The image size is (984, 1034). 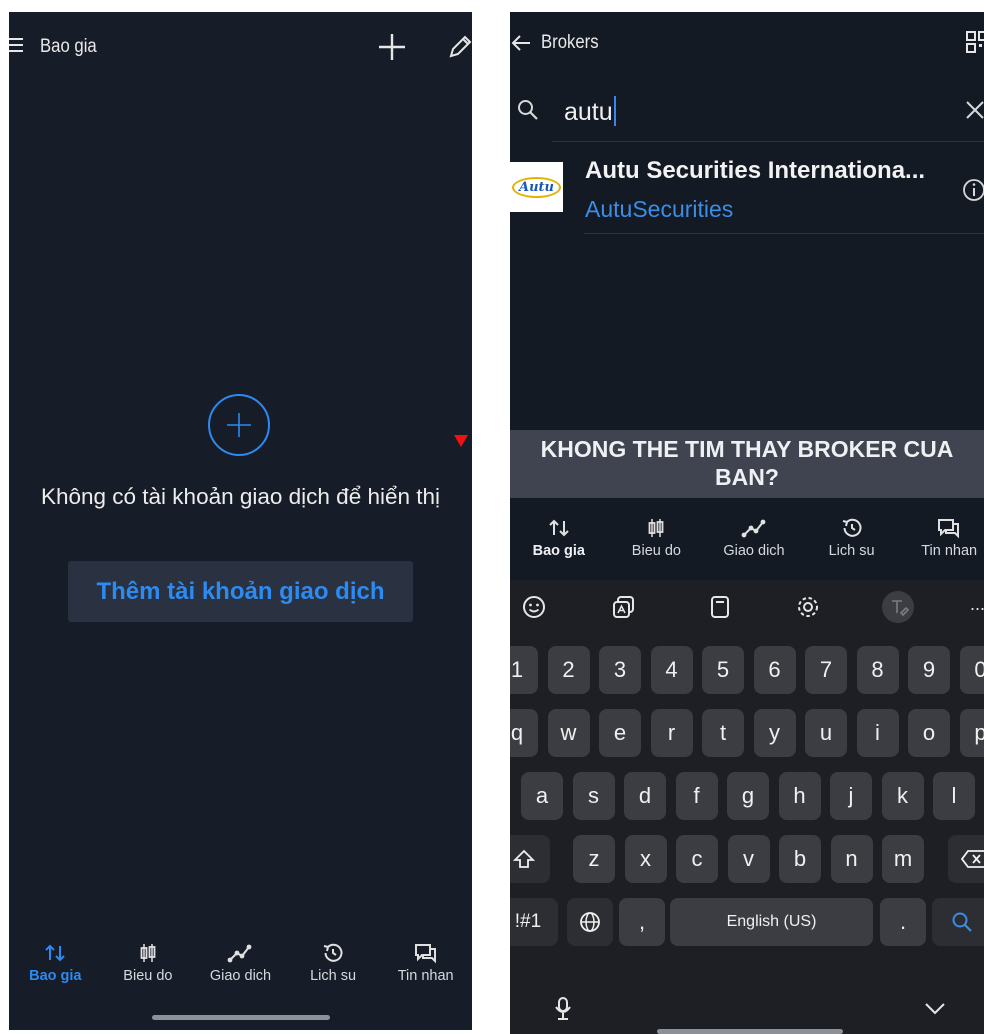 What do you see at coordinates (808, 607) in the screenshot?
I see `settings-gear-icon` at bounding box center [808, 607].